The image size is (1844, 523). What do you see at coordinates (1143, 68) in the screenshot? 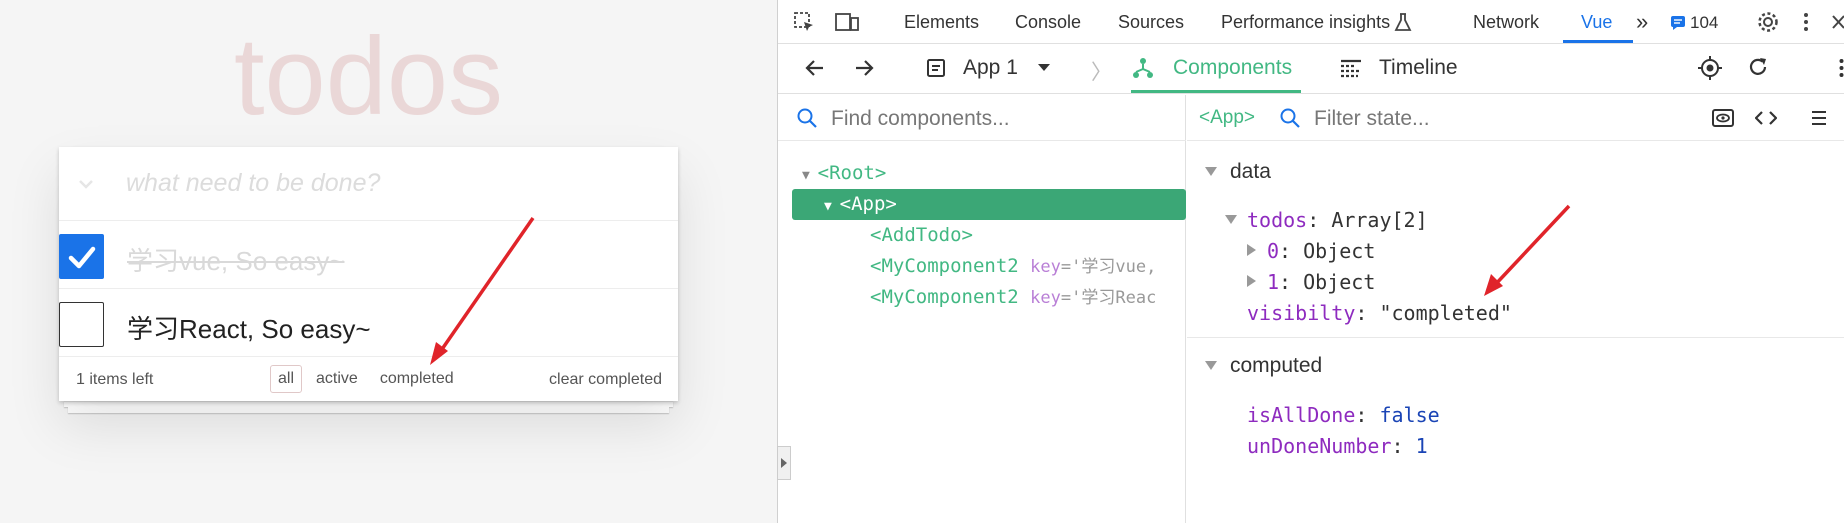
I see `components-tree-icon` at bounding box center [1143, 68].